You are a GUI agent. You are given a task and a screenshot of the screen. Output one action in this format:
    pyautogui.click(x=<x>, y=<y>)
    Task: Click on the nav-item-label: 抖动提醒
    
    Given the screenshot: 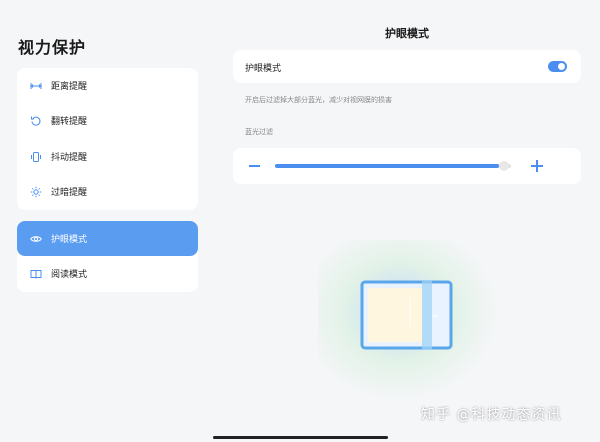 What is the action you would take?
    pyautogui.click(x=69, y=158)
    